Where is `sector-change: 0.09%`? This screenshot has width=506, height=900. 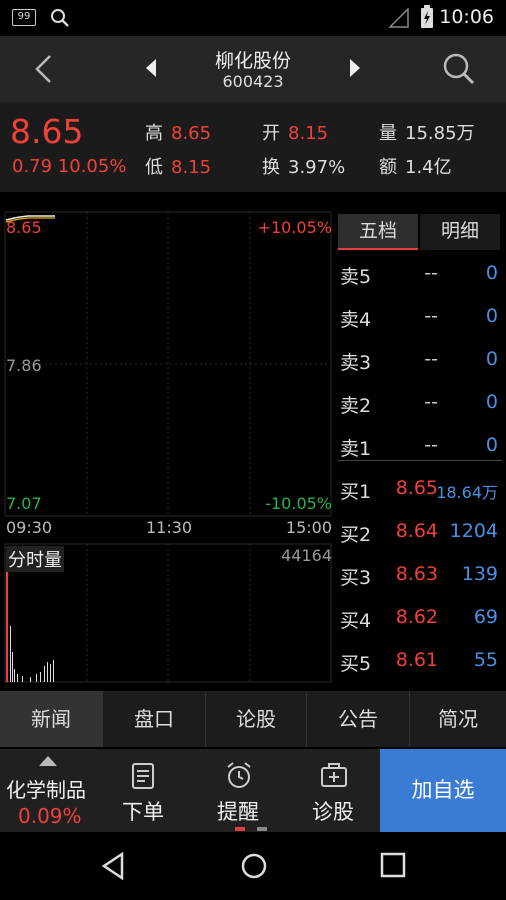
sector-change: 0.09% is located at coordinates (50, 816).